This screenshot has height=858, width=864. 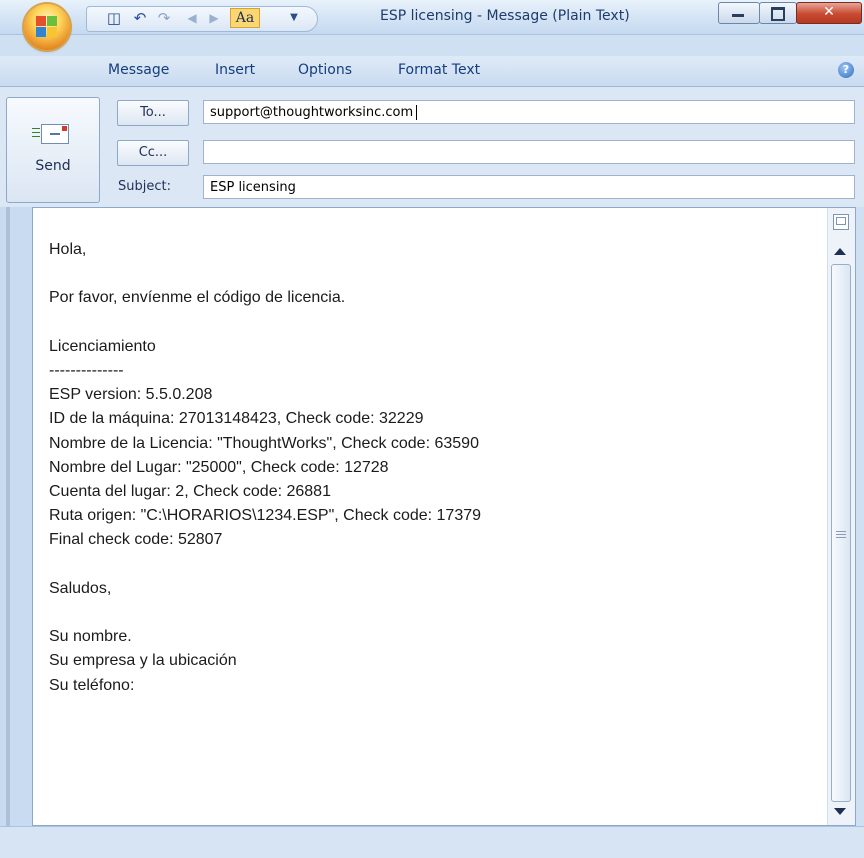 I want to click on subject-field: ESP licensing, so click(x=529, y=187).